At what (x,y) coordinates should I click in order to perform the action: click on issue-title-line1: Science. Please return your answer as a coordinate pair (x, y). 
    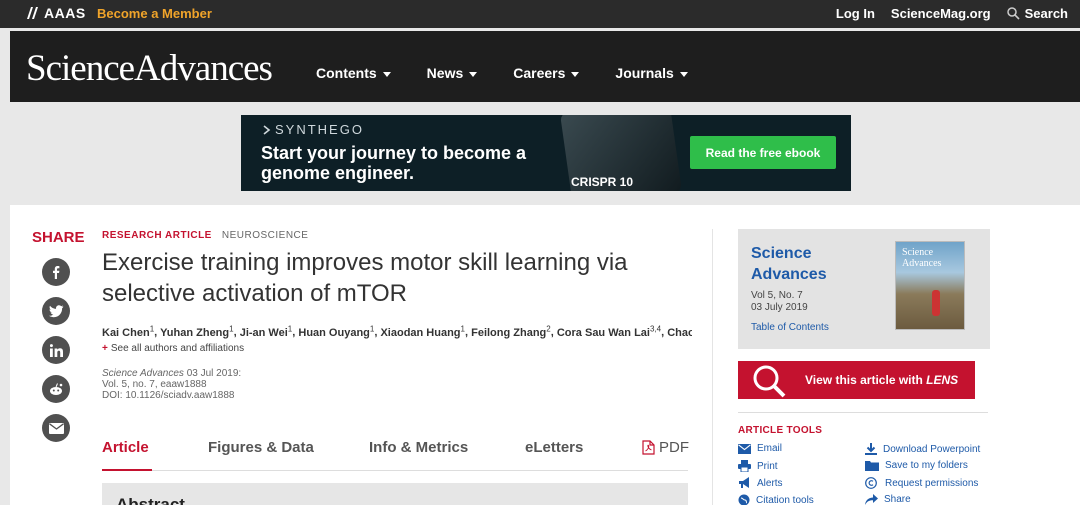
    Looking at the image, I should click on (781, 253).